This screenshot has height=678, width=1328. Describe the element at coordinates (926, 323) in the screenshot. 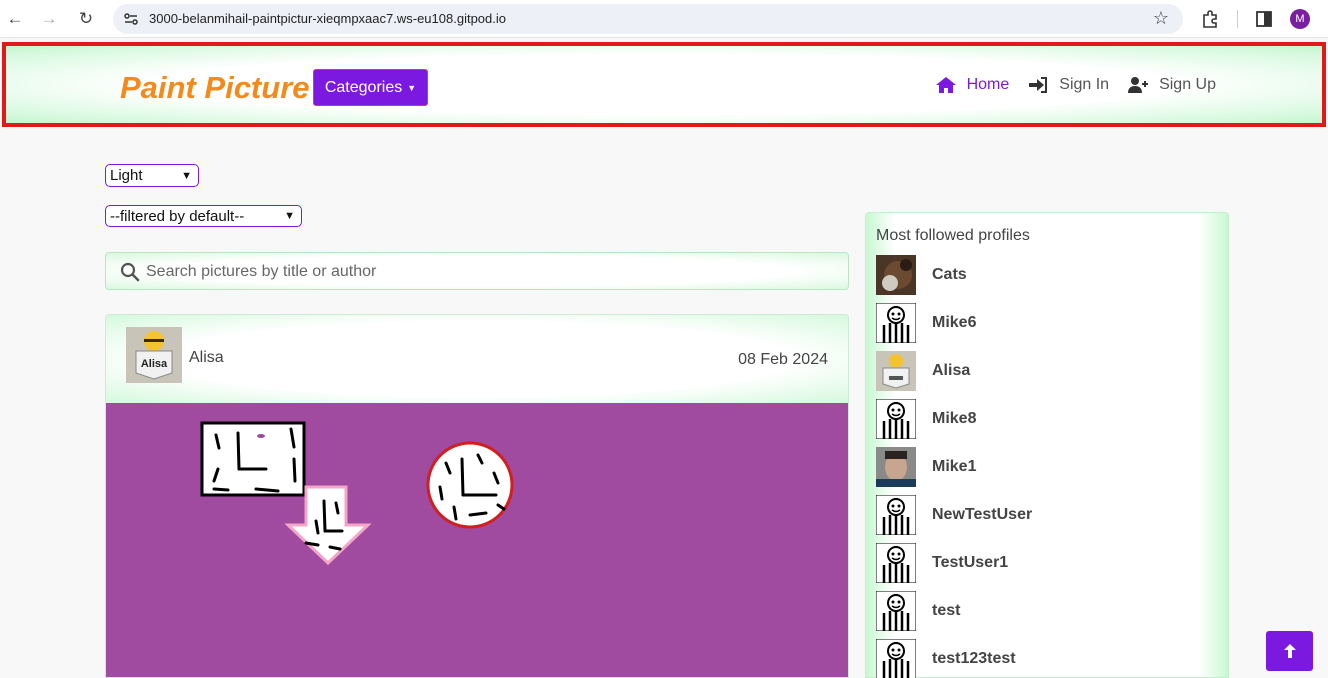

I see `profile-row: Mike6` at that location.